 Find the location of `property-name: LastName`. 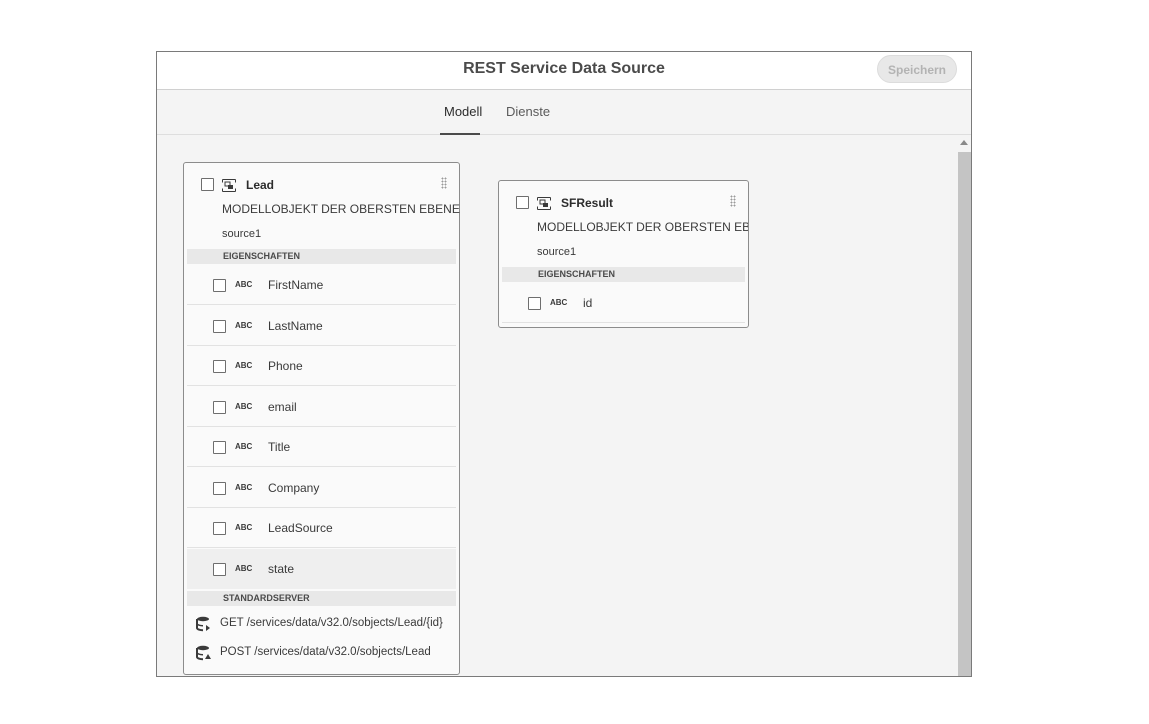

property-name: LastName is located at coordinates (295, 326).